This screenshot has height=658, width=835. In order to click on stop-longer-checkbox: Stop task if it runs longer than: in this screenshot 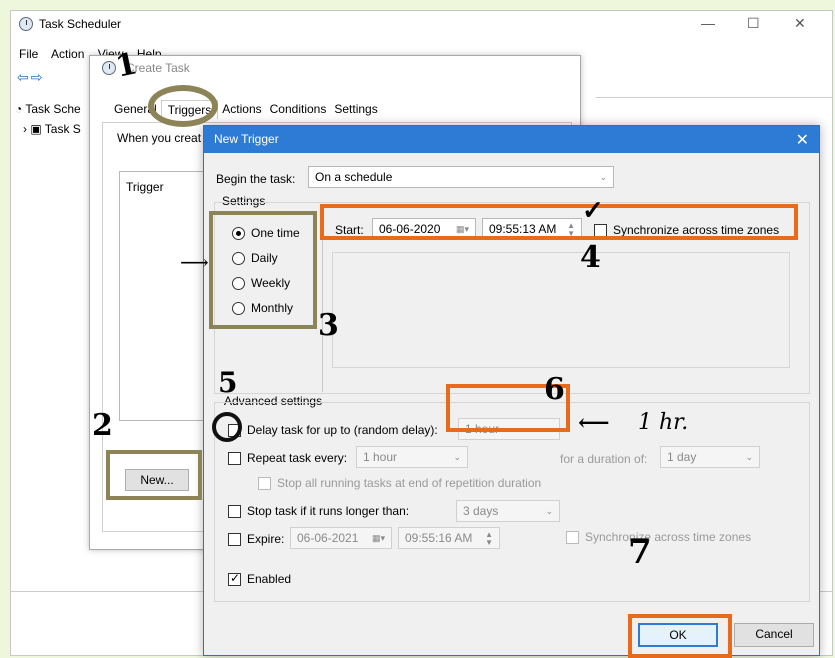, I will do `click(318, 511)`.